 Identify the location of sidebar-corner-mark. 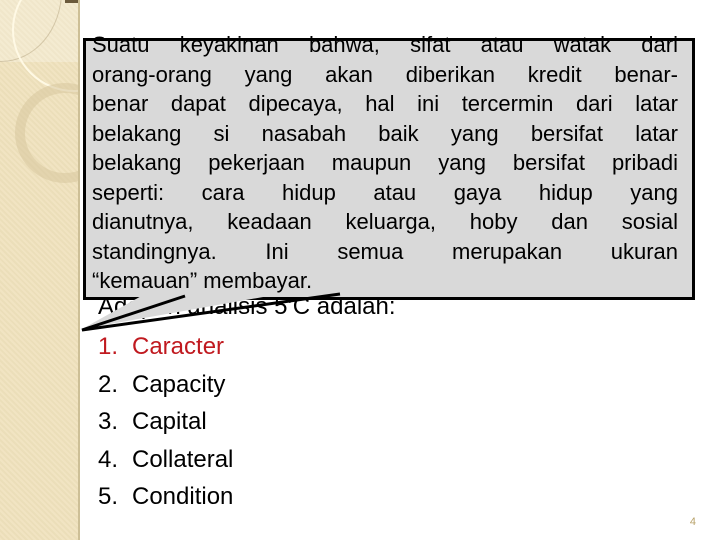
(71, 1).